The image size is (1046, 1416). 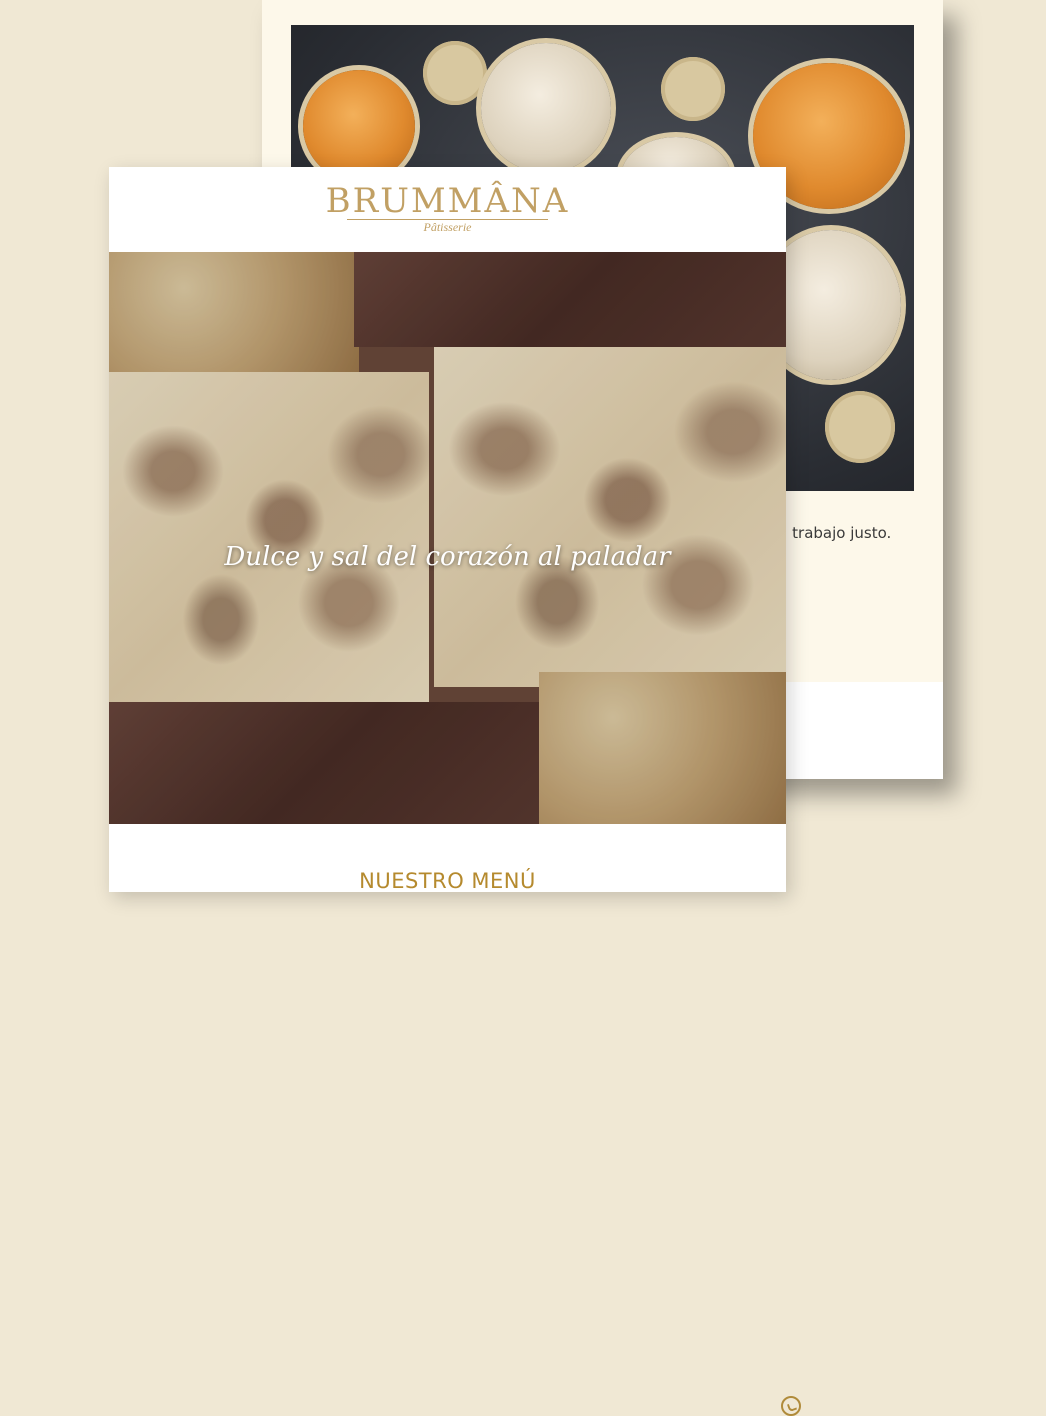 I want to click on menu-section-heading: NUESTRO MENÚ, so click(x=447, y=880).